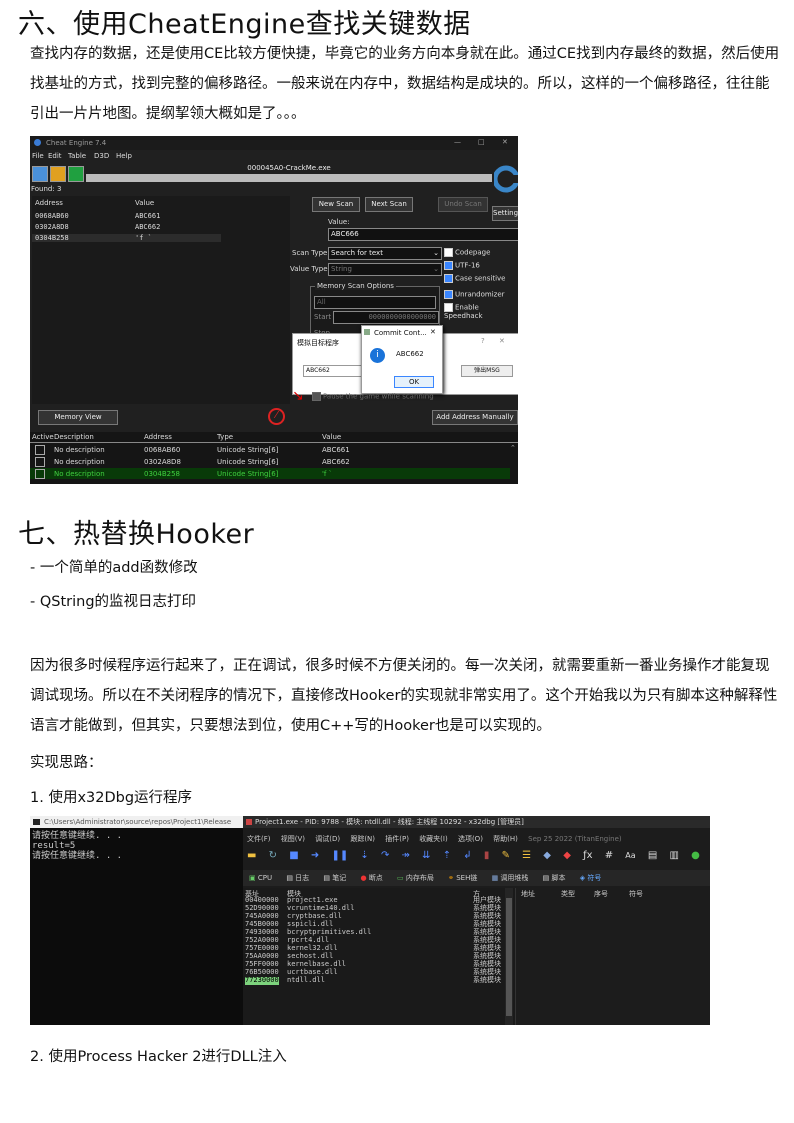 The height and width of the screenshot is (1123, 794). Describe the element at coordinates (58, 174) in the screenshot. I see `open-file-icon` at that location.